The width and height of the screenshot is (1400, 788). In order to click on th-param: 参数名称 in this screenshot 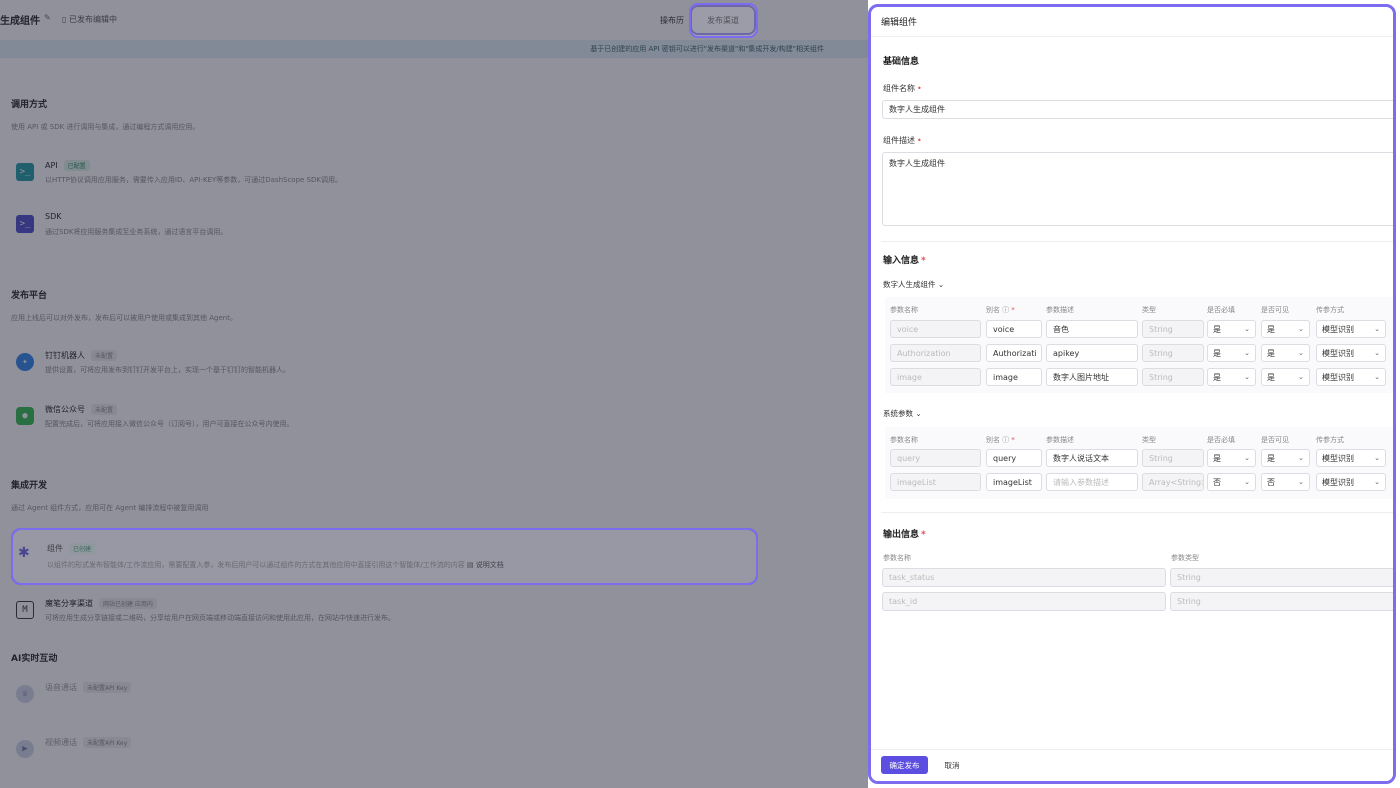, I will do `click(904, 440)`.